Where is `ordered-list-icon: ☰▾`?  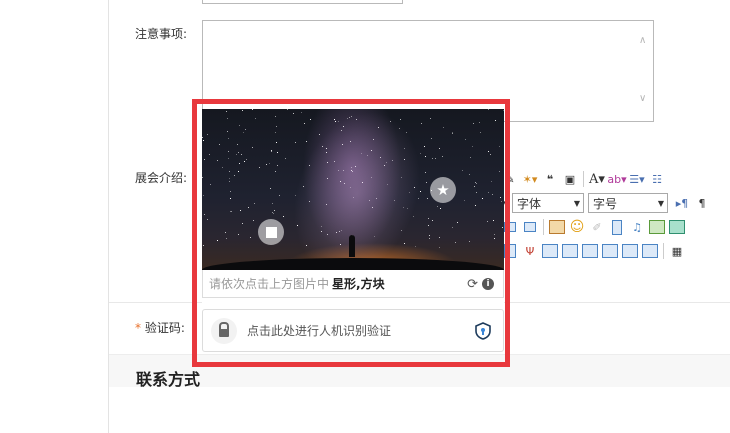 ordered-list-icon: ☰▾ is located at coordinates (637, 179).